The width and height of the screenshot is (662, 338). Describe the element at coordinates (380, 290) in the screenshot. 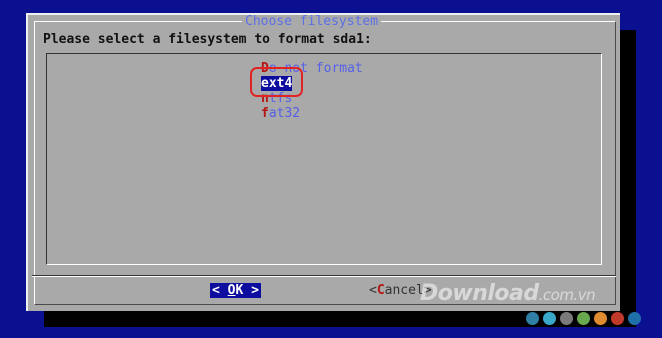

I see `cancel-hotkey: C` at that location.